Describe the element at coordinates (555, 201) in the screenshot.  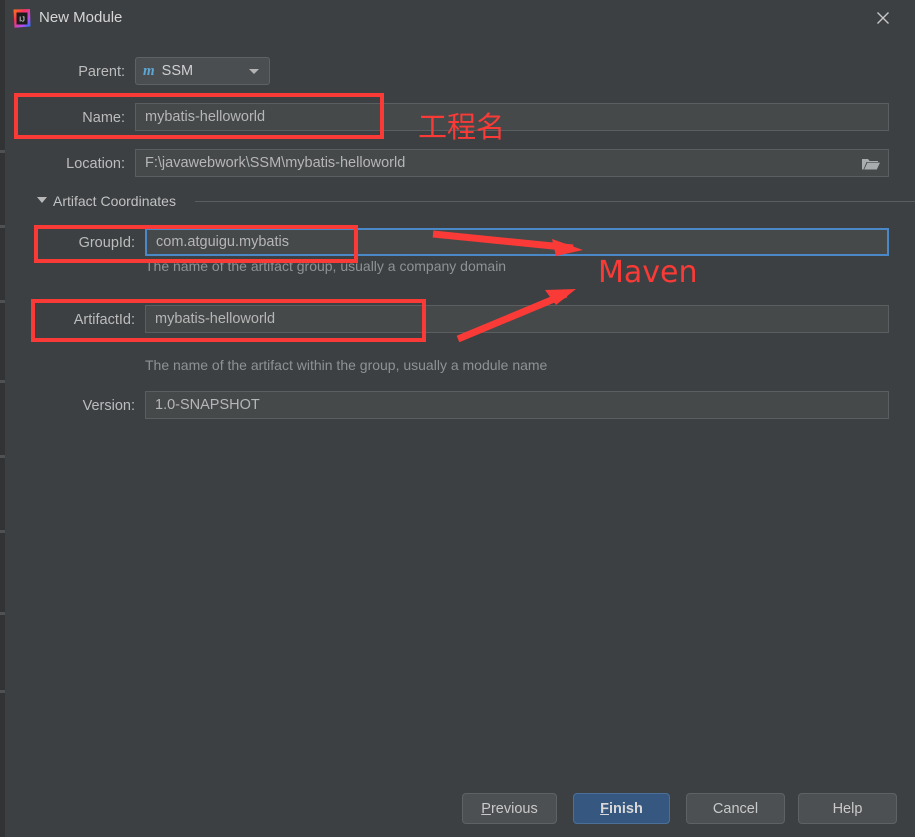
I see `section-divider` at that location.